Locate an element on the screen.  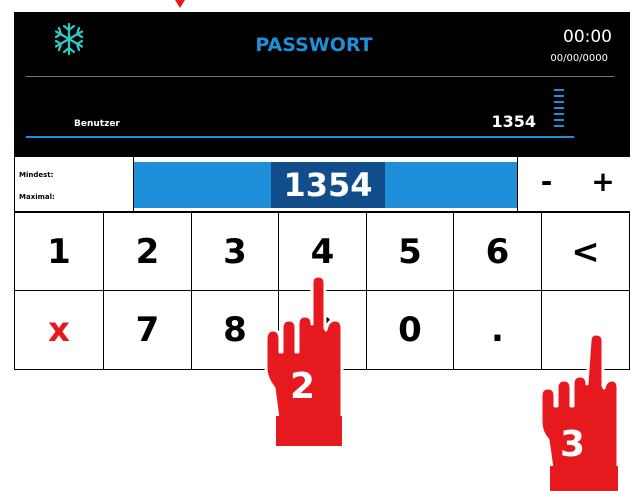
key-2: 2 is located at coordinates (148, 252).